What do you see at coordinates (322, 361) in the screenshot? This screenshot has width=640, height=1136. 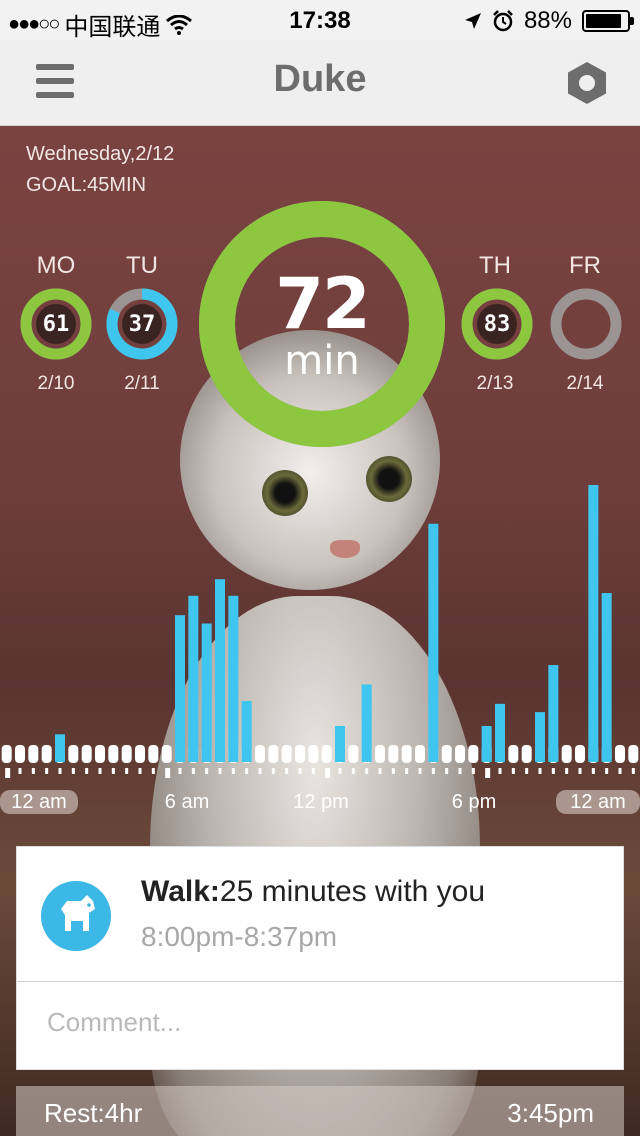 I see `today-minutes-unit: min` at bounding box center [322, 361].